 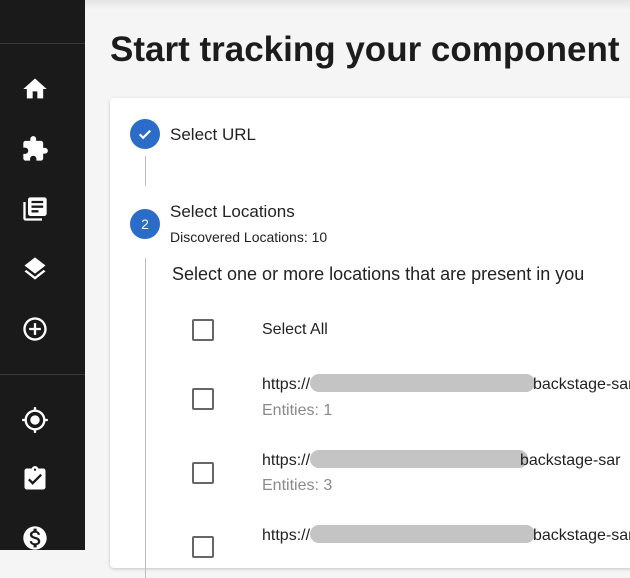 What do you see at coordinates (145, 224) in the screenshot?
I see `step-2-indicator: 2` at bounding box center [145, 224].